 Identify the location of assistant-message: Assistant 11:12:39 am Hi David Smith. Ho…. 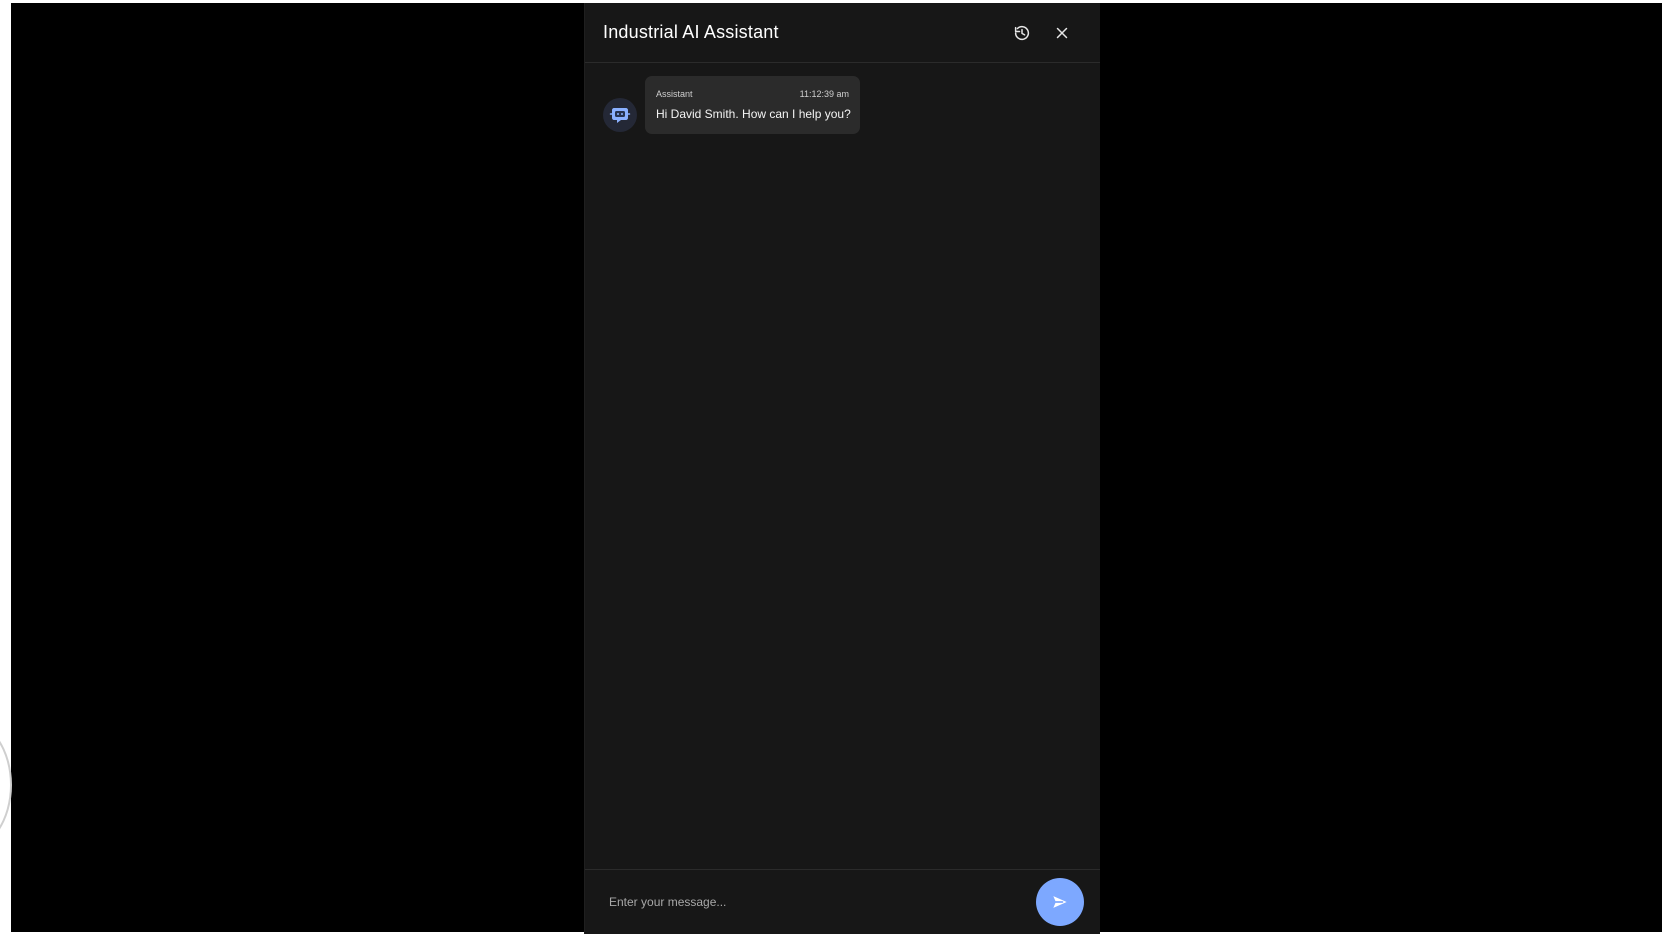
(842, 105).